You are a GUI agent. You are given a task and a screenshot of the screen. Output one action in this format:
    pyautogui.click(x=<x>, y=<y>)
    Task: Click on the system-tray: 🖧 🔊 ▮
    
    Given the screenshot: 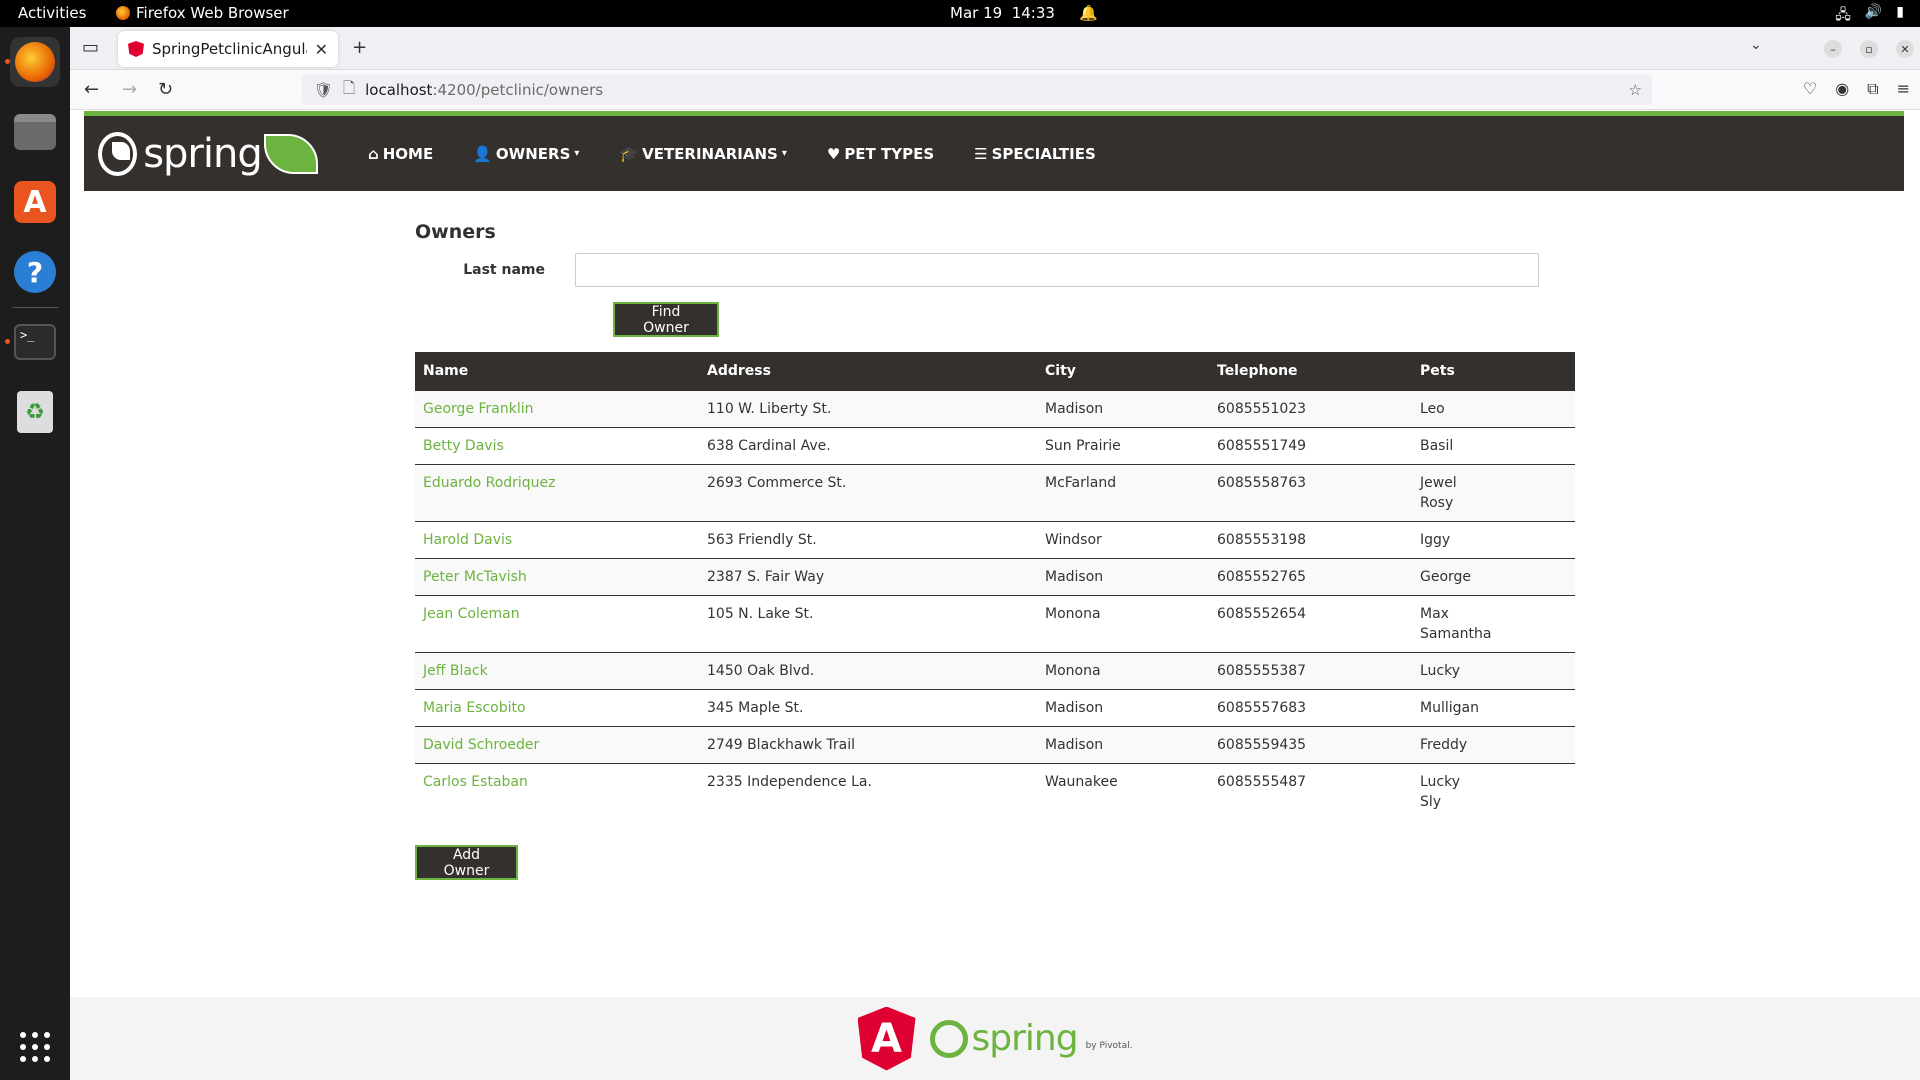 What is the action you would take?
    pyautogui.click(x=1869, y=16)
    